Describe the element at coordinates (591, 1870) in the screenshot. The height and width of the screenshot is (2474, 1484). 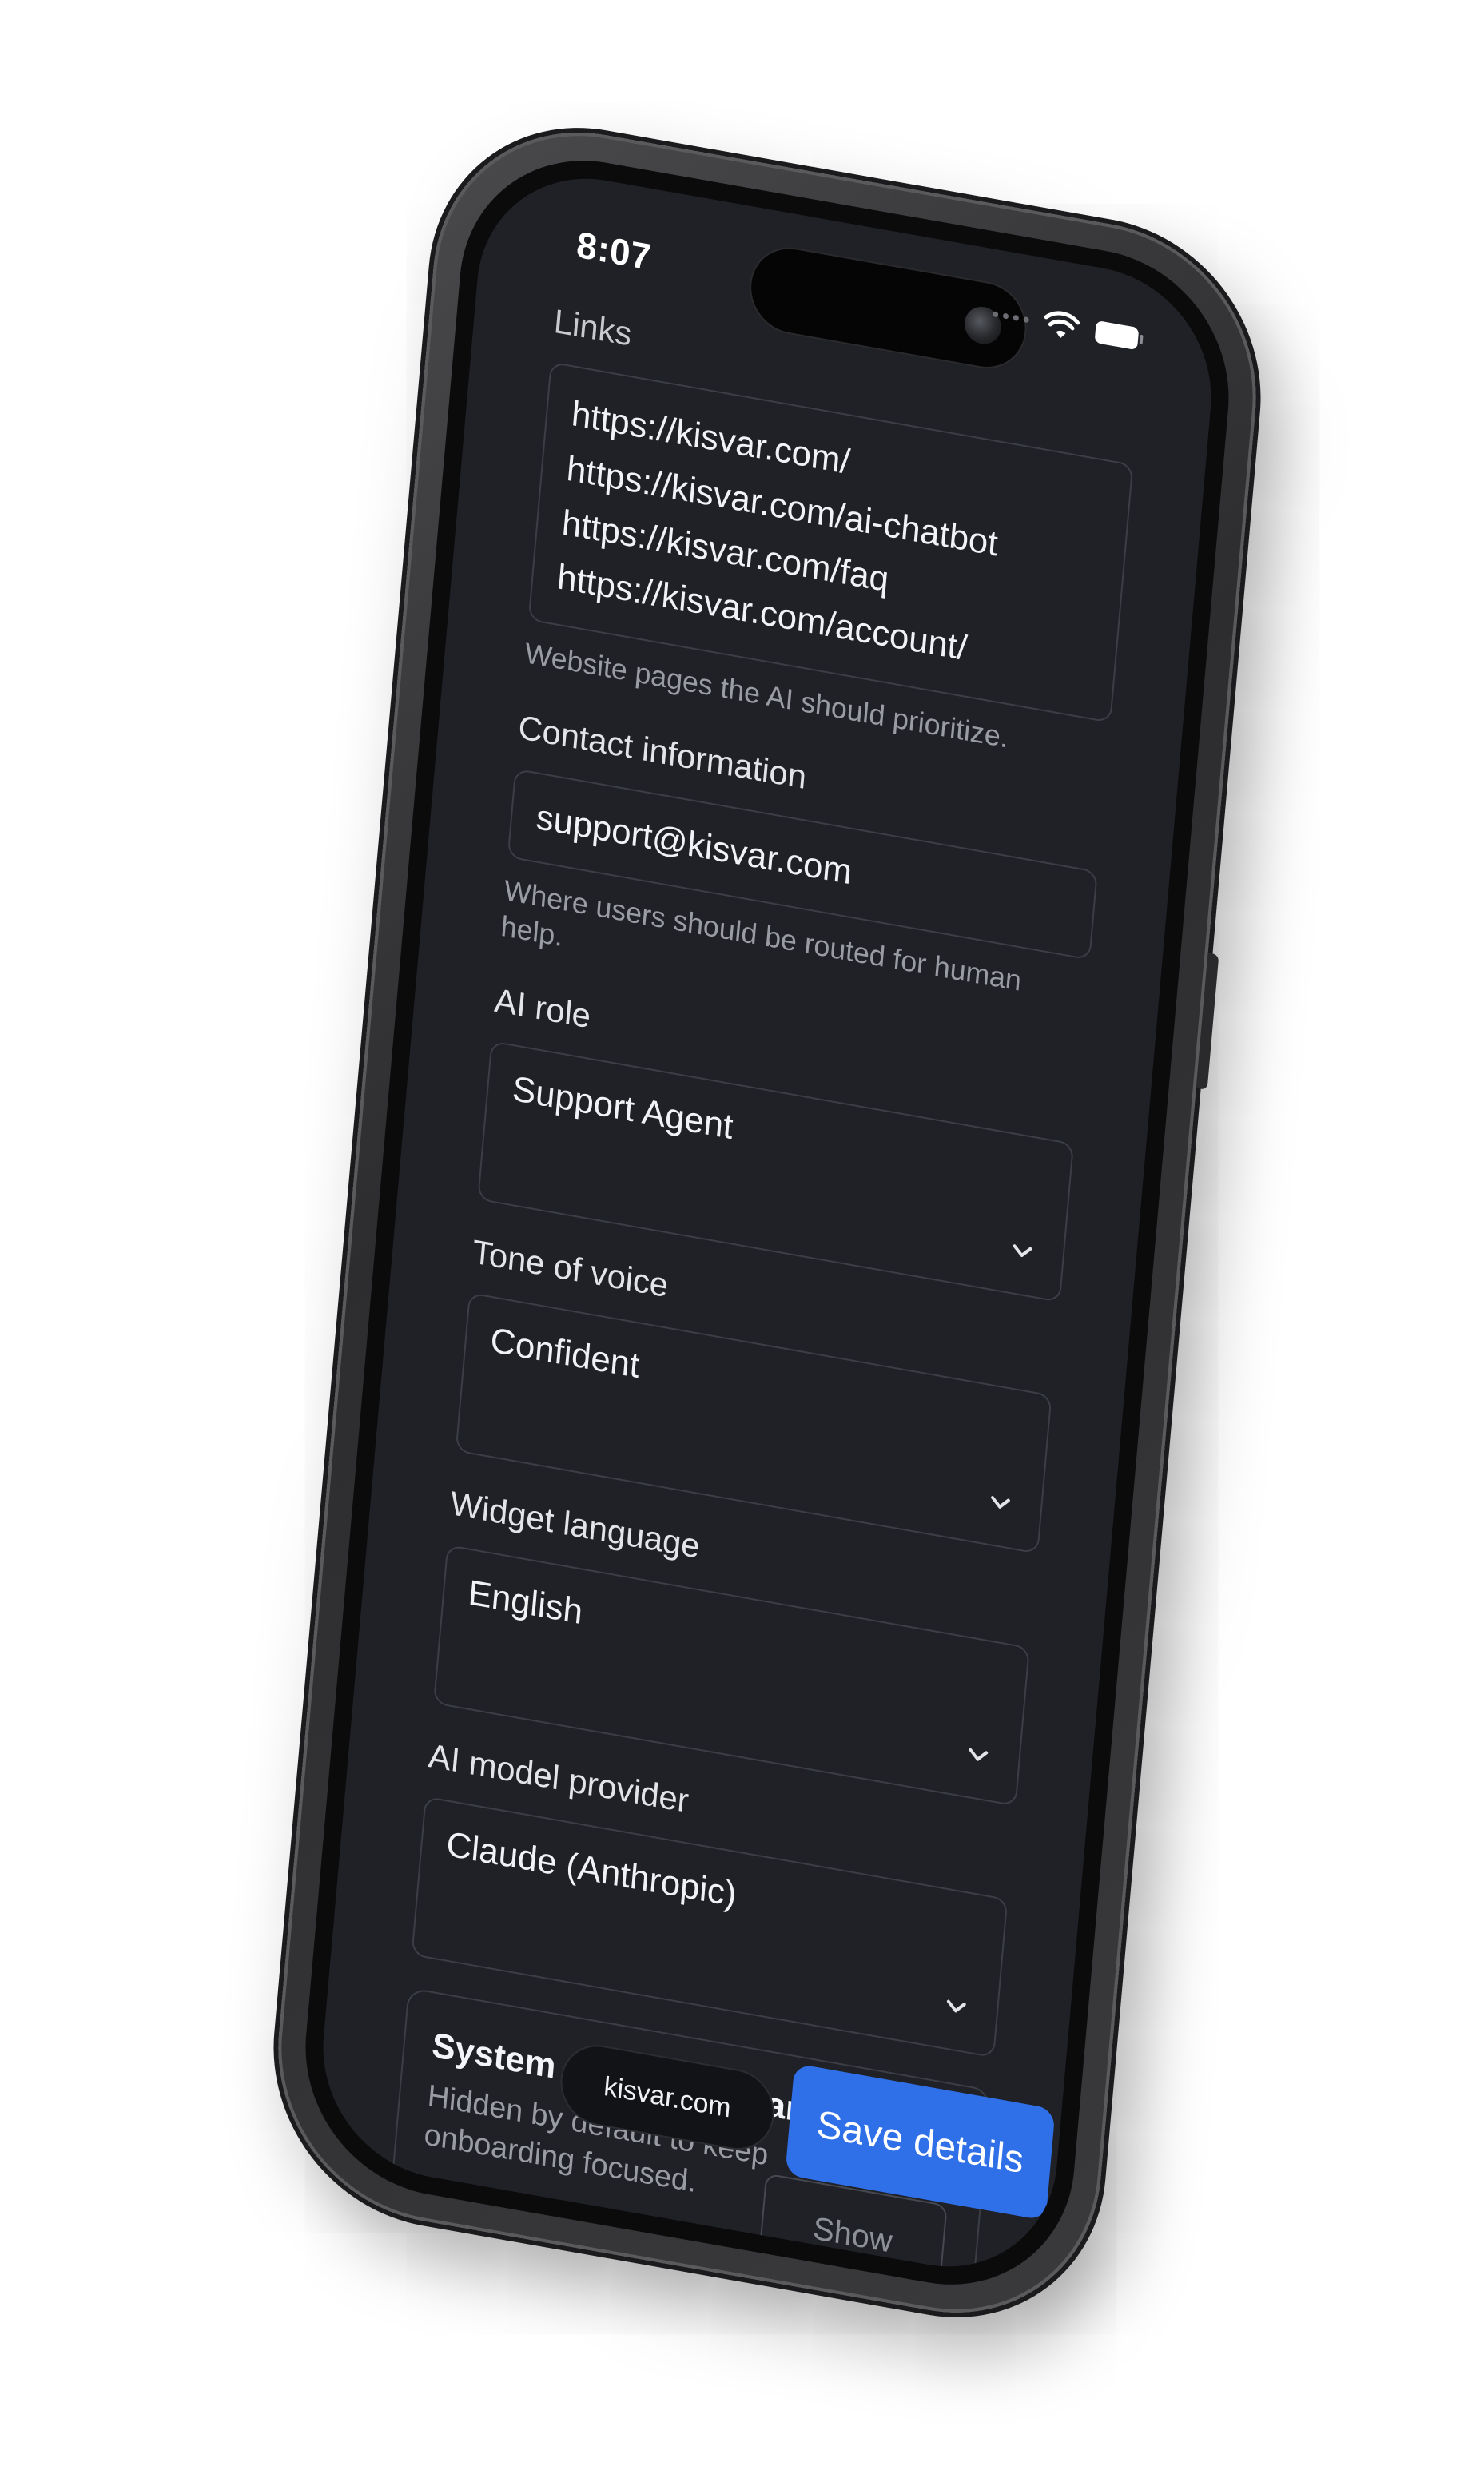
I see `provider-value: Claude (Anthropic)` at that location.